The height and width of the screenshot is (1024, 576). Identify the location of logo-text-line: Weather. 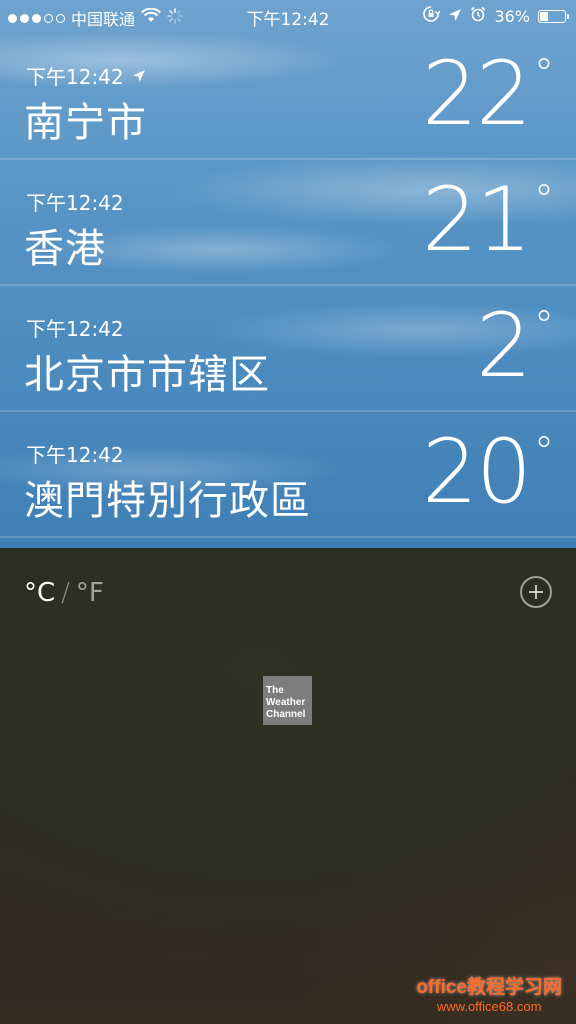
(286, 702).